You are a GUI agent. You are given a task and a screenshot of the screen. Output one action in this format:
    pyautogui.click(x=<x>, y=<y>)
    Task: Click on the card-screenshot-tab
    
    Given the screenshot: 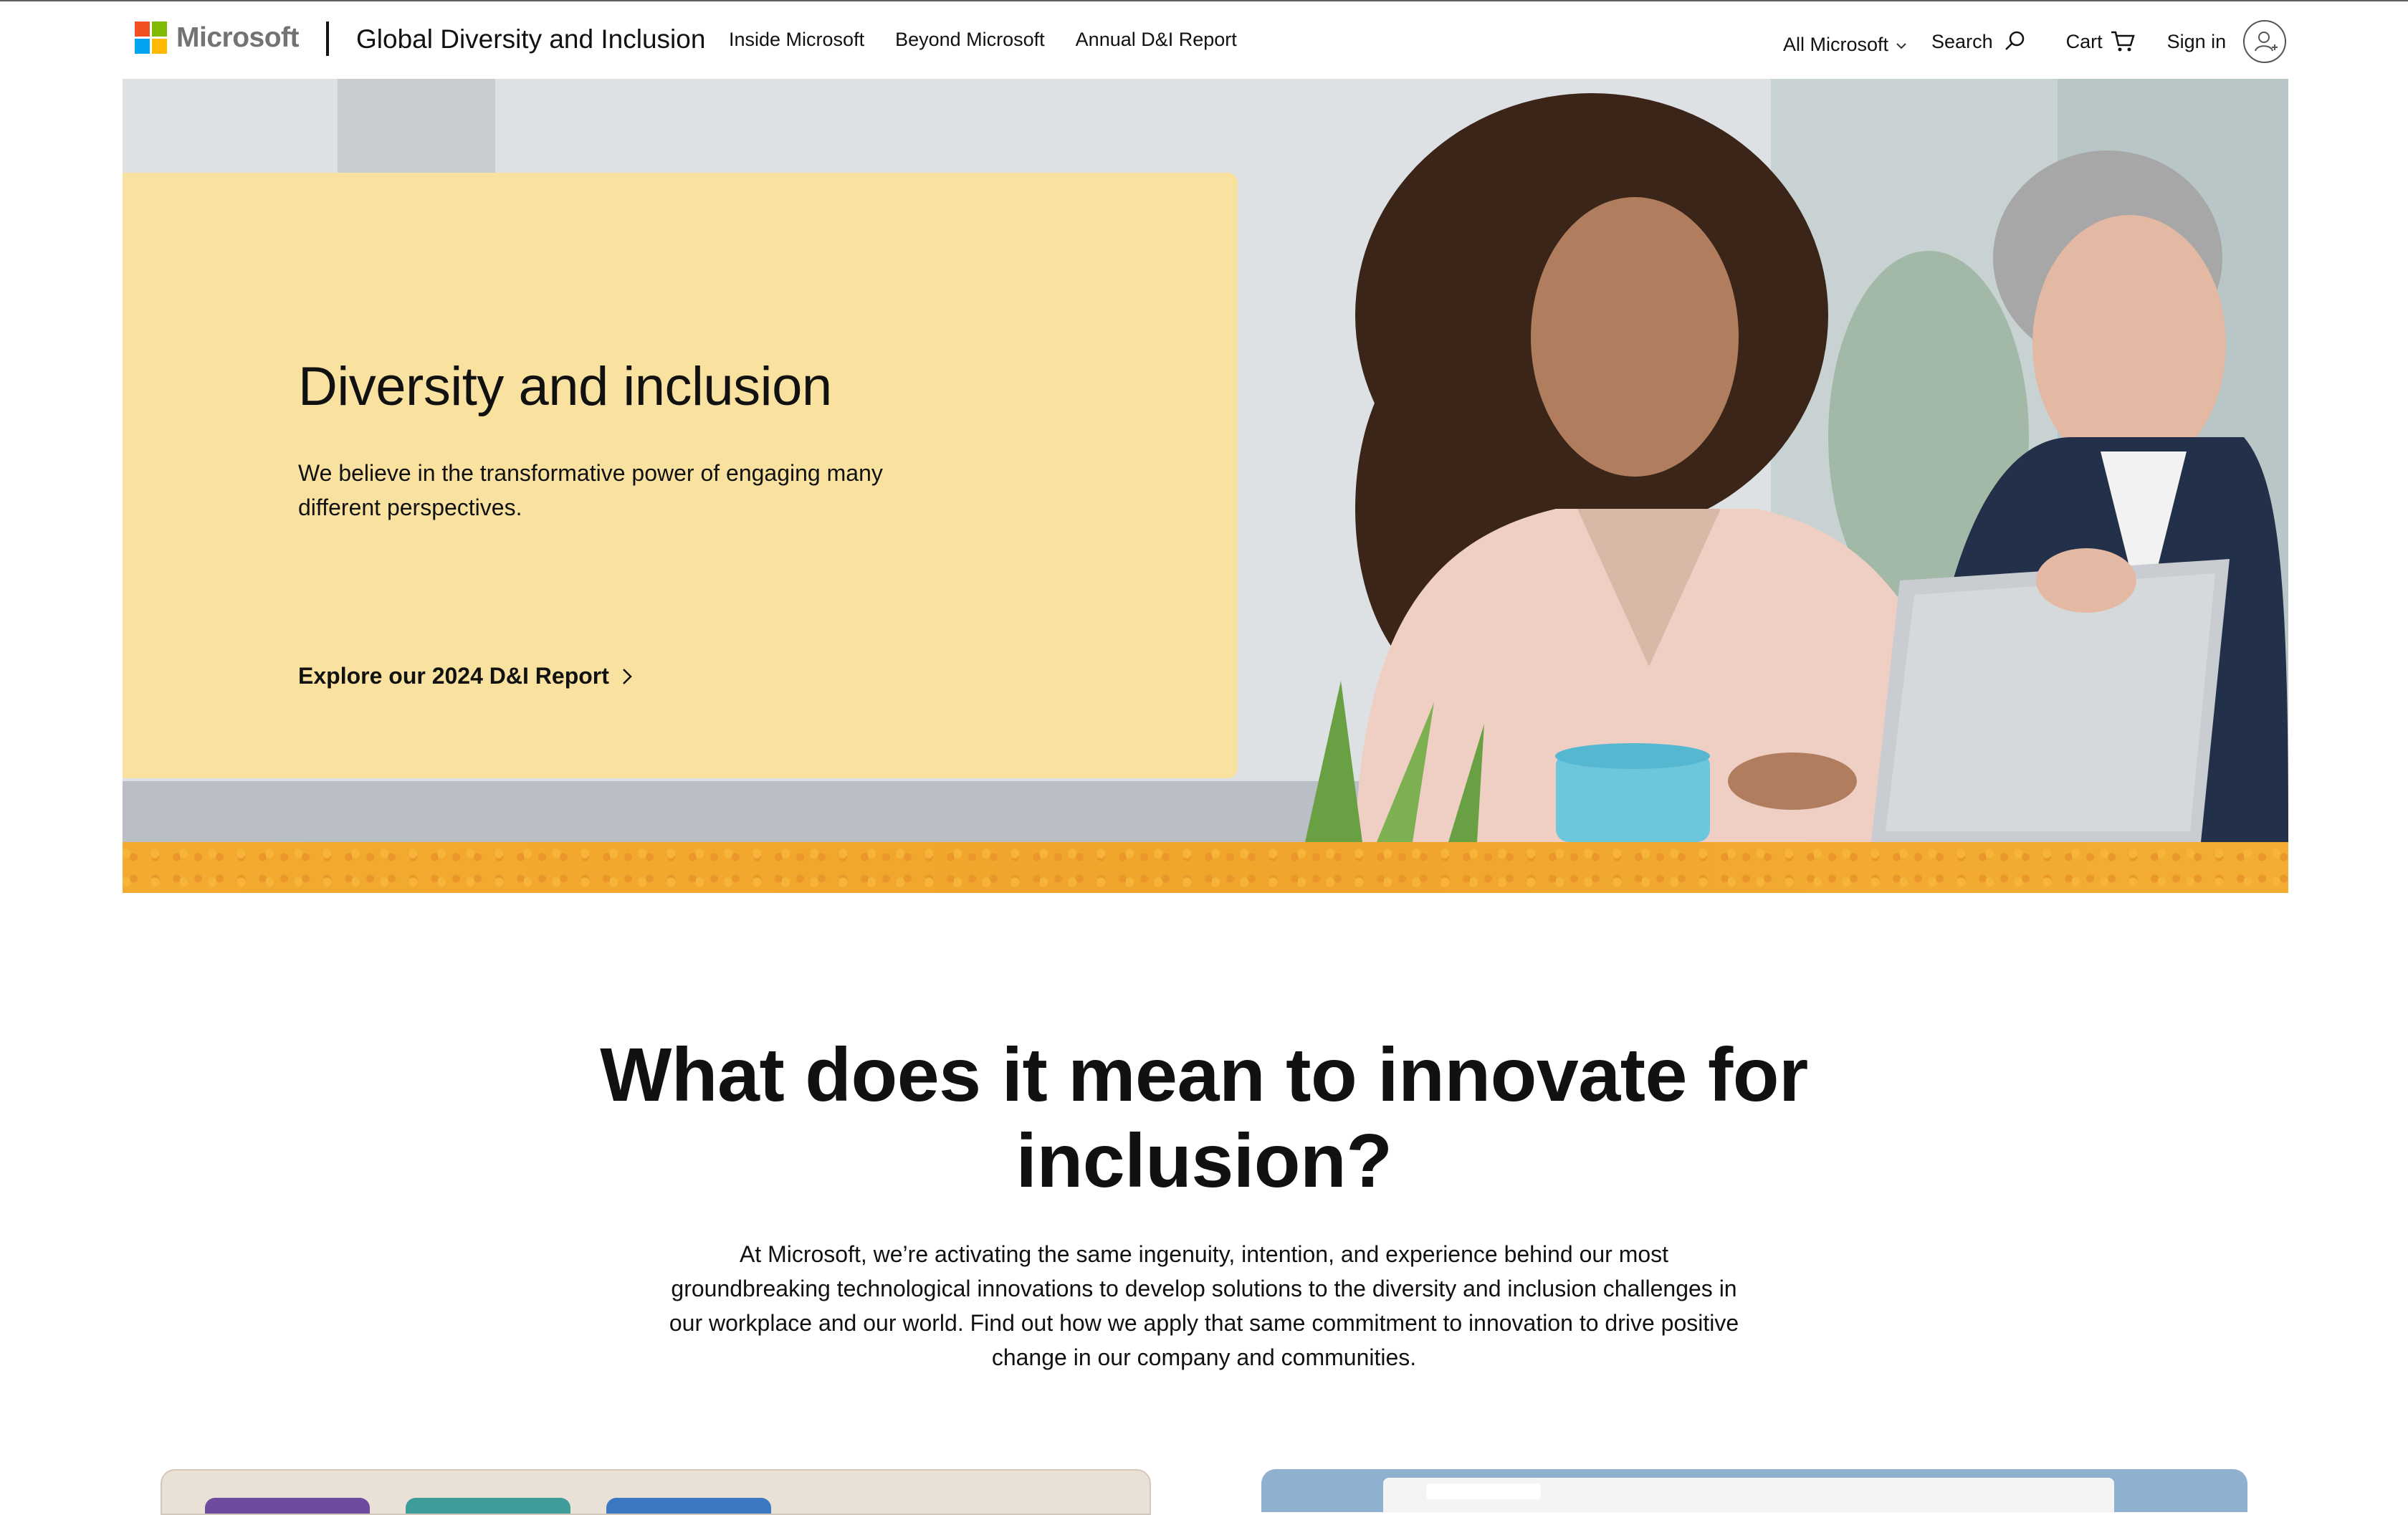 What is the action you would take?
    pyautogui.click(x=1483, y=1491)
    